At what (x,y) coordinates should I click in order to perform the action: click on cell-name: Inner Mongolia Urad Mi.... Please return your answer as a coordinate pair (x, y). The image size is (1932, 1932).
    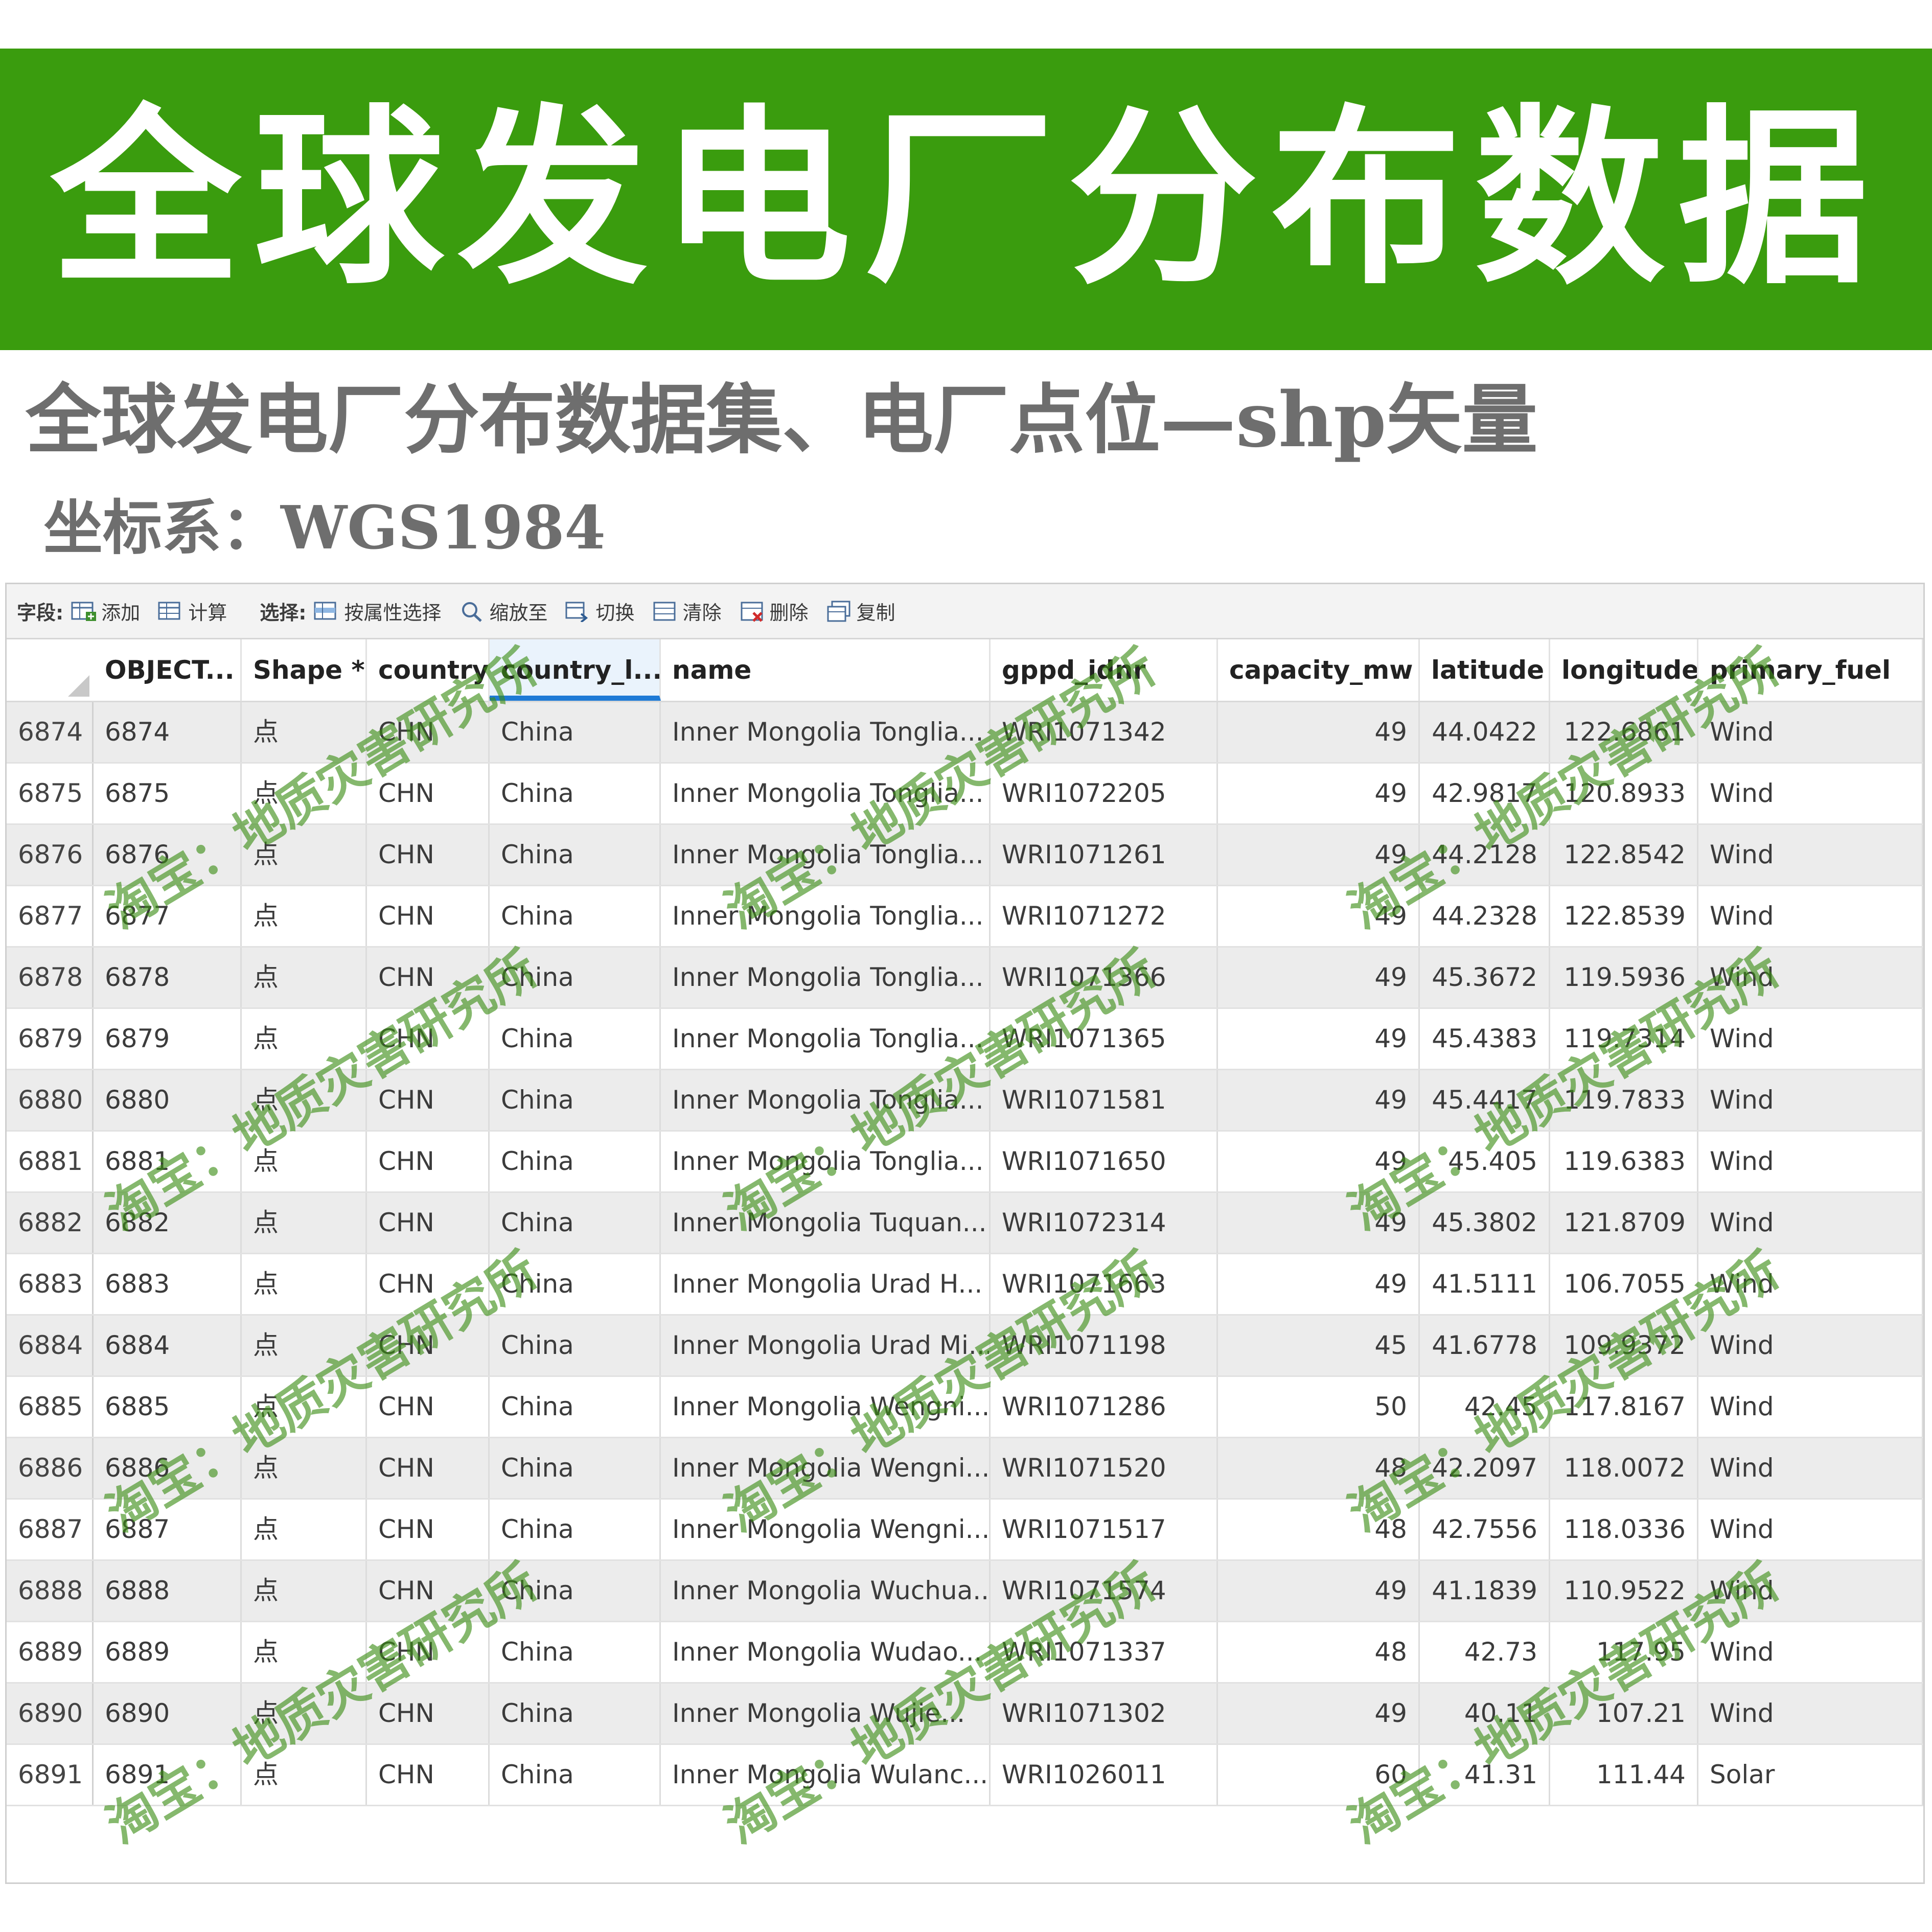
    Looking at the image, I should click on (826, 1345).